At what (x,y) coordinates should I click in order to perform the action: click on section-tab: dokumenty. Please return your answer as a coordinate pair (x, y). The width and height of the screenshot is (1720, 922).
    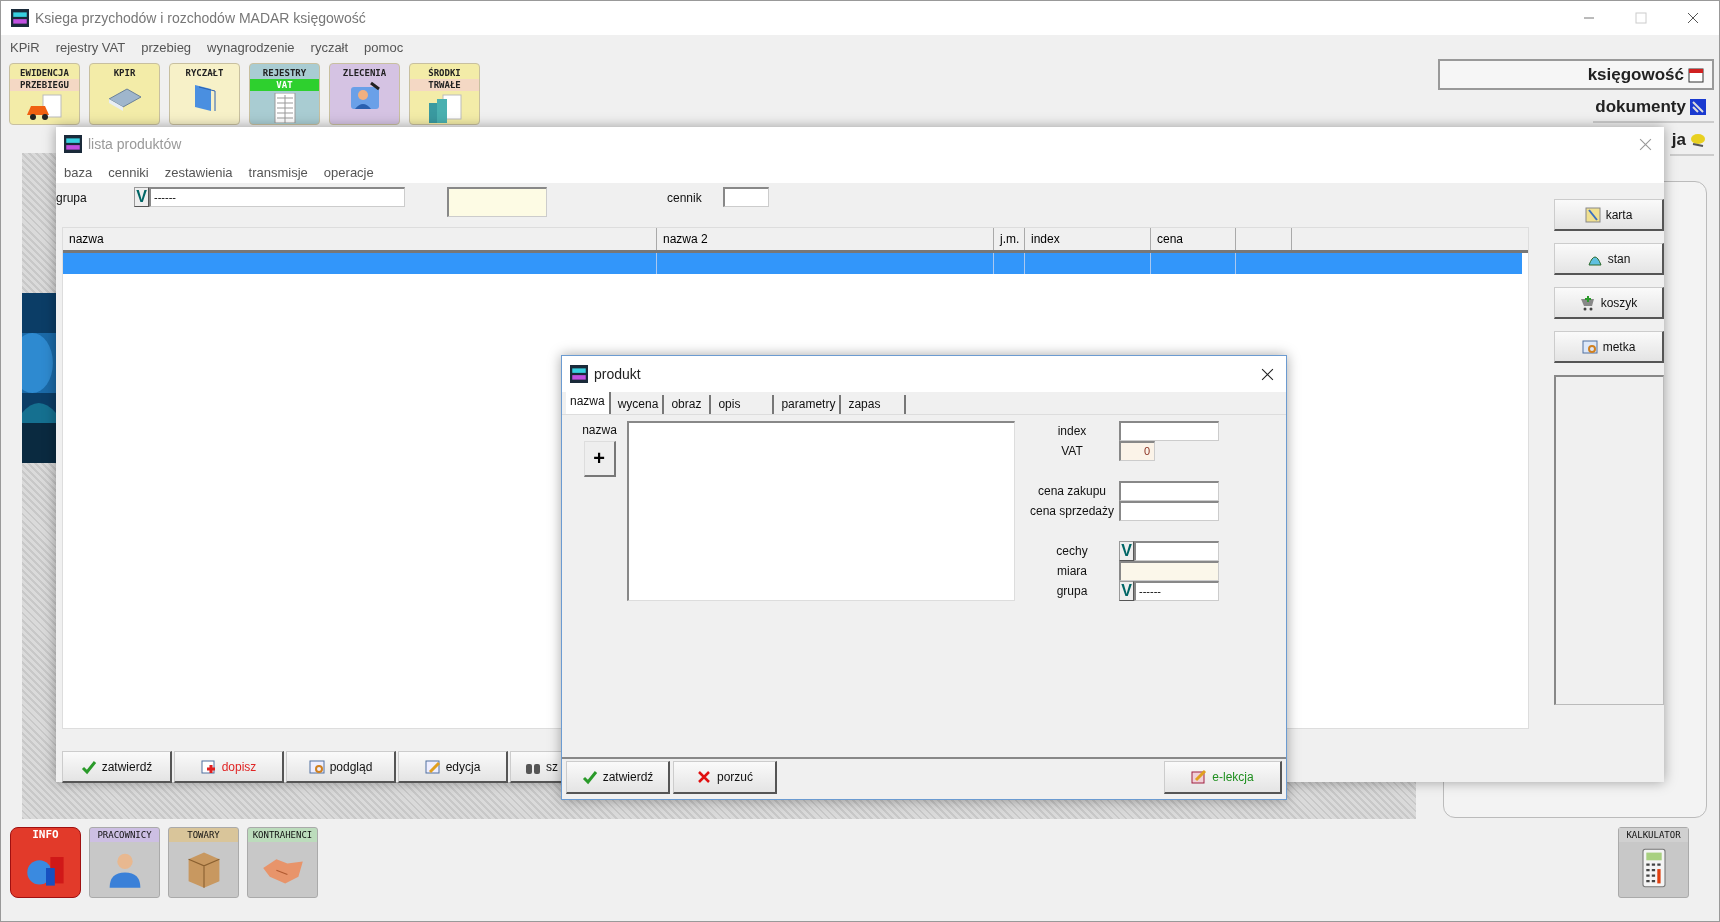
    Looking at the image, I should click on (1653, 107).